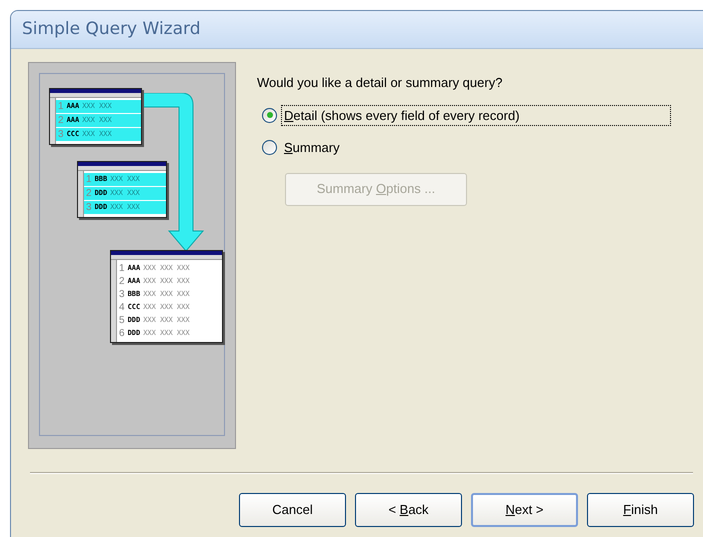  I want to click on radio-option: Summary, so click(302, 147).